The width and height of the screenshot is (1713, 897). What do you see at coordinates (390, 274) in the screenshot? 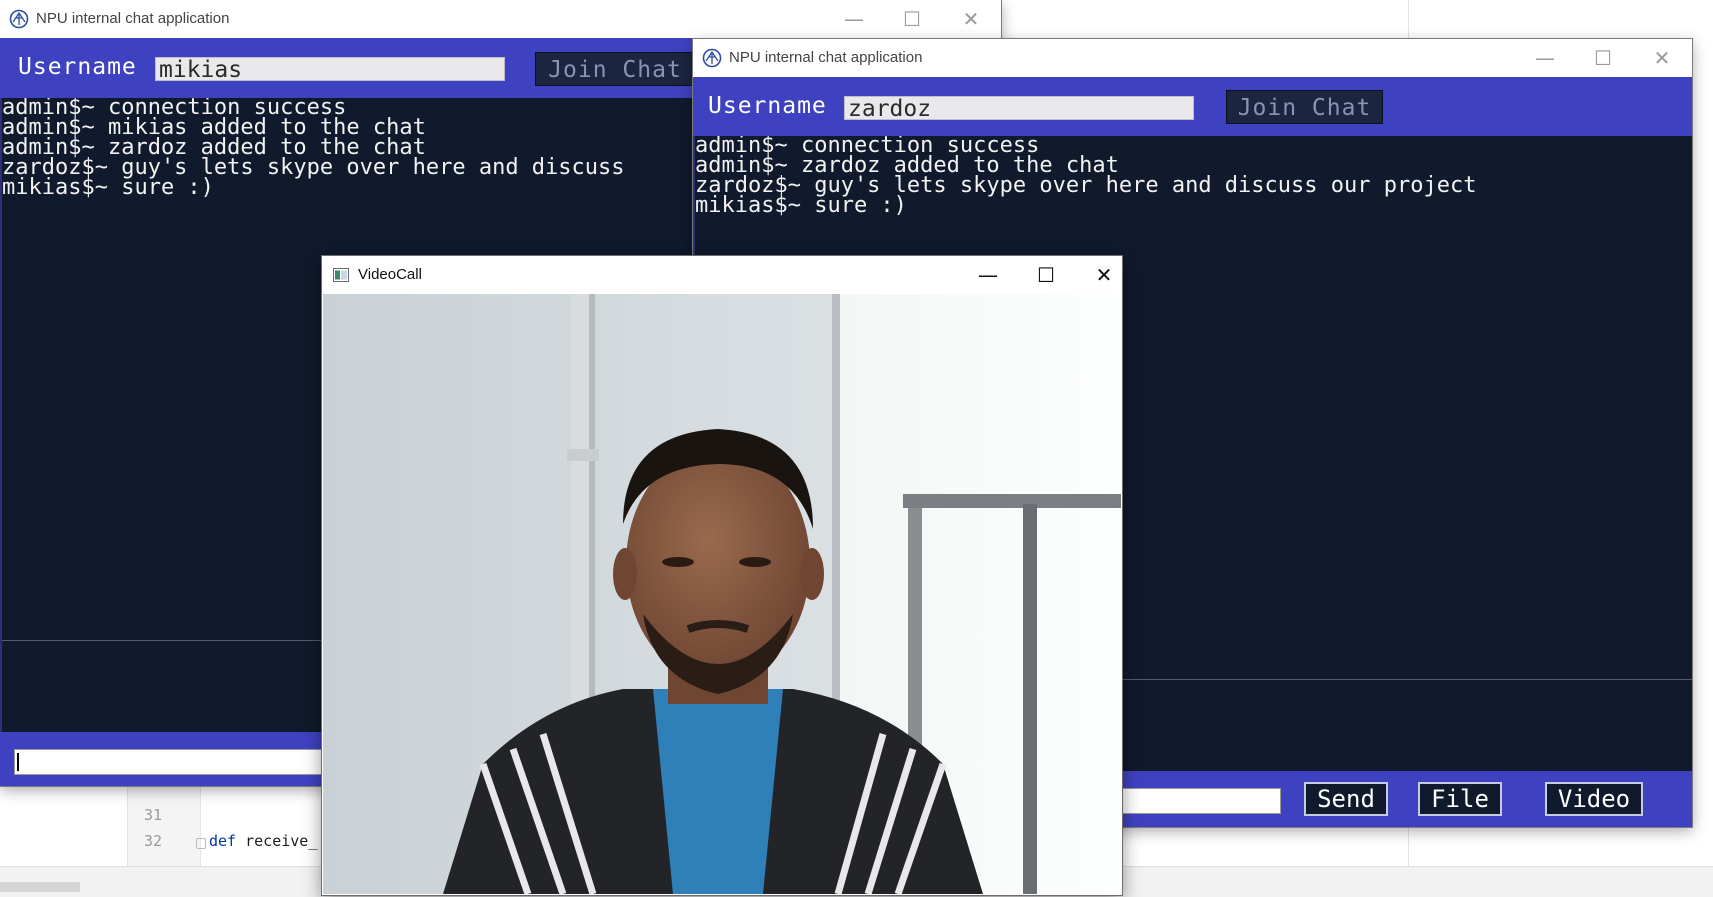
I see `window-title: VideoCall` at bounding box center [390, 274].